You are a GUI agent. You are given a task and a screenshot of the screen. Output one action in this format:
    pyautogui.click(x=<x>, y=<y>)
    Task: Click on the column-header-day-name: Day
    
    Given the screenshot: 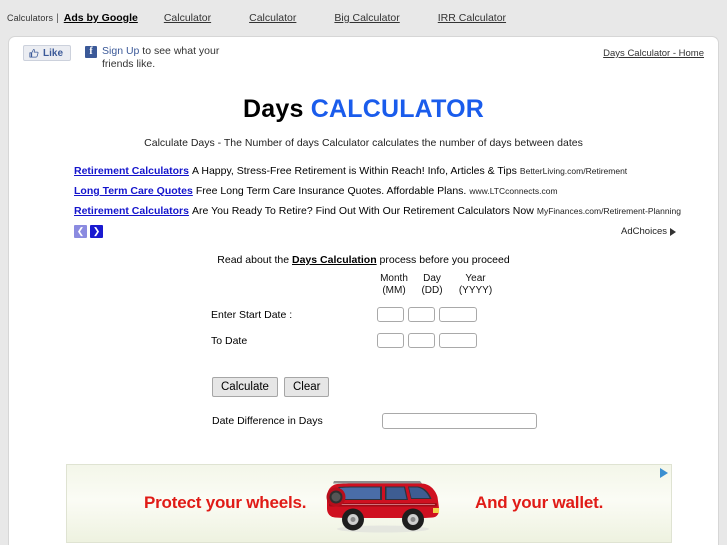 What is the action you would take?
    pyautogui.click(x=432, y=278)
    